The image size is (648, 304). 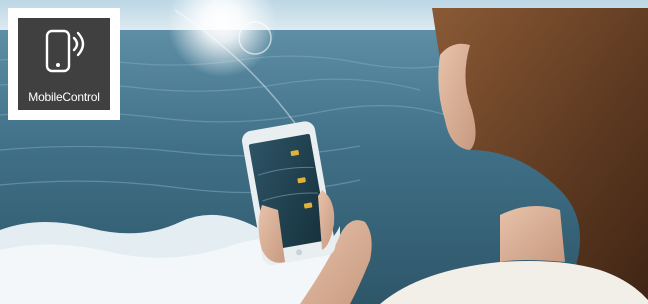 What do you see at coordinates (65, 51) in the screenshot?
I see `smartphone-wireless-icon` at bounding box center [65, 51].